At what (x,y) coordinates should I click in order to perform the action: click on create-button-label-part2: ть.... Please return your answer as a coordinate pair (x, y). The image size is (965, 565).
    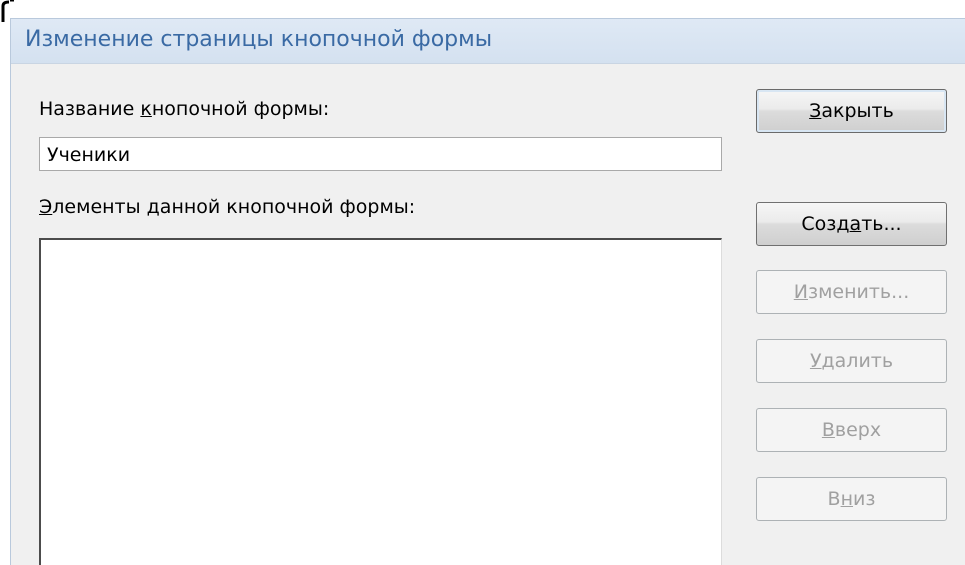
    Looking at the image, I should click on (881, 224).